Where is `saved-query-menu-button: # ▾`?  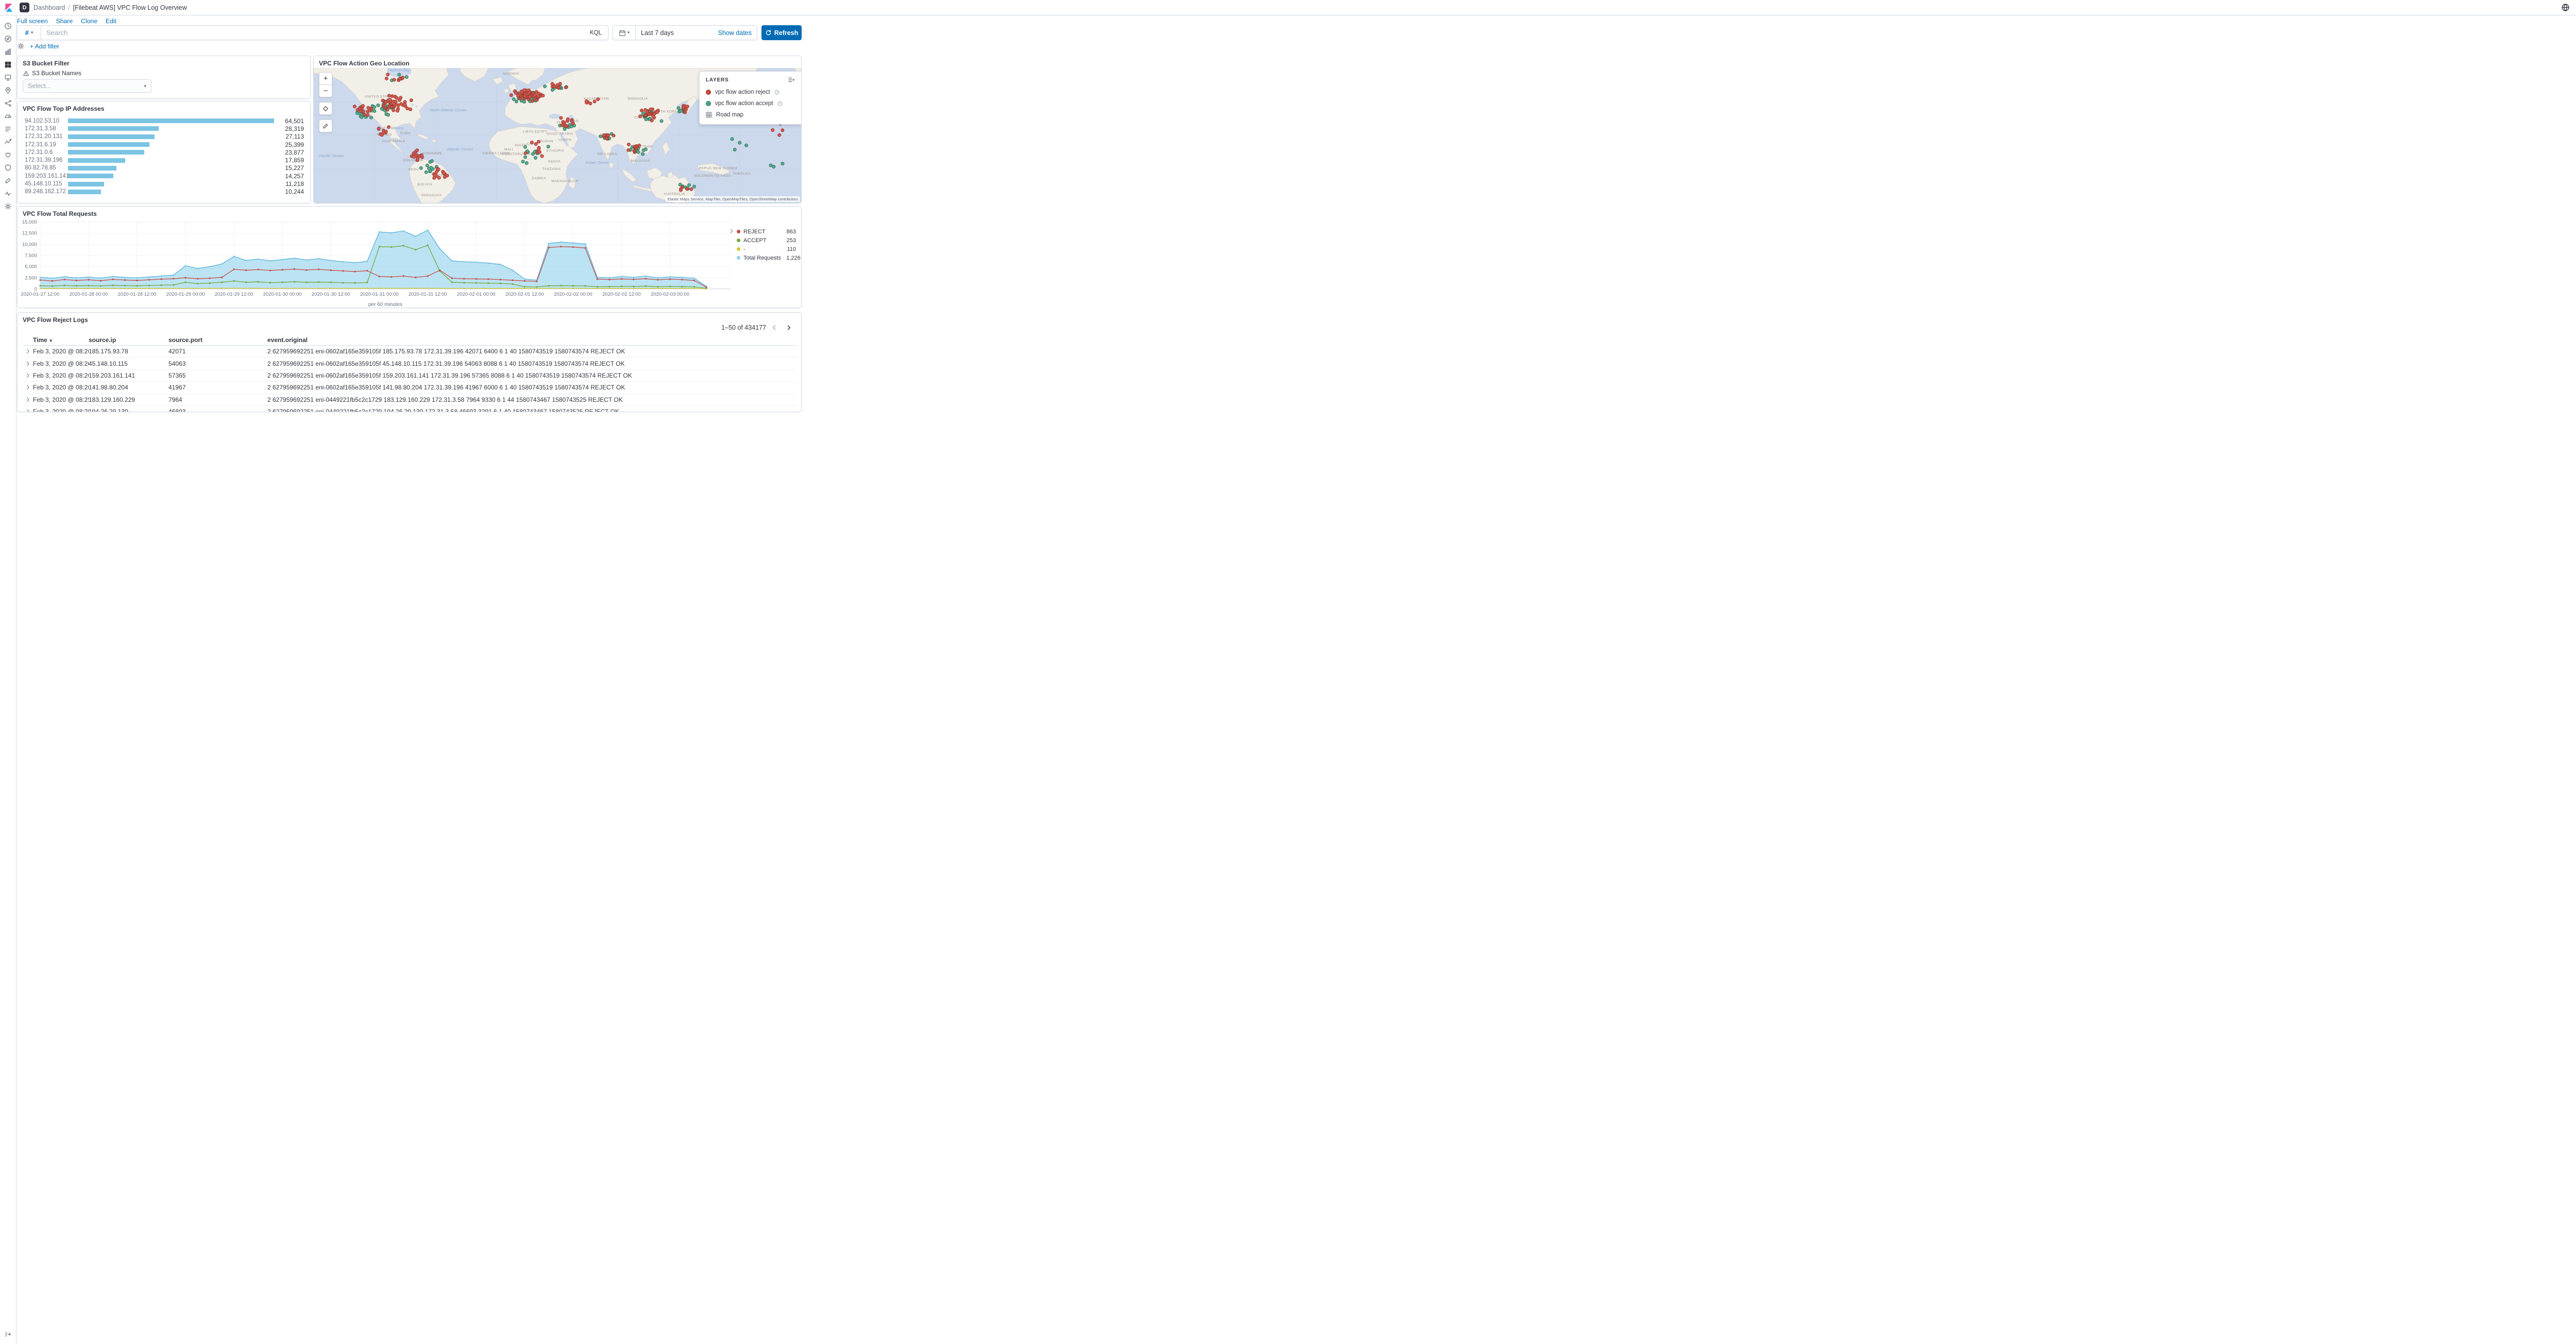
saved-query-menu-button: # ▾ is located at coordinates (29, 33).